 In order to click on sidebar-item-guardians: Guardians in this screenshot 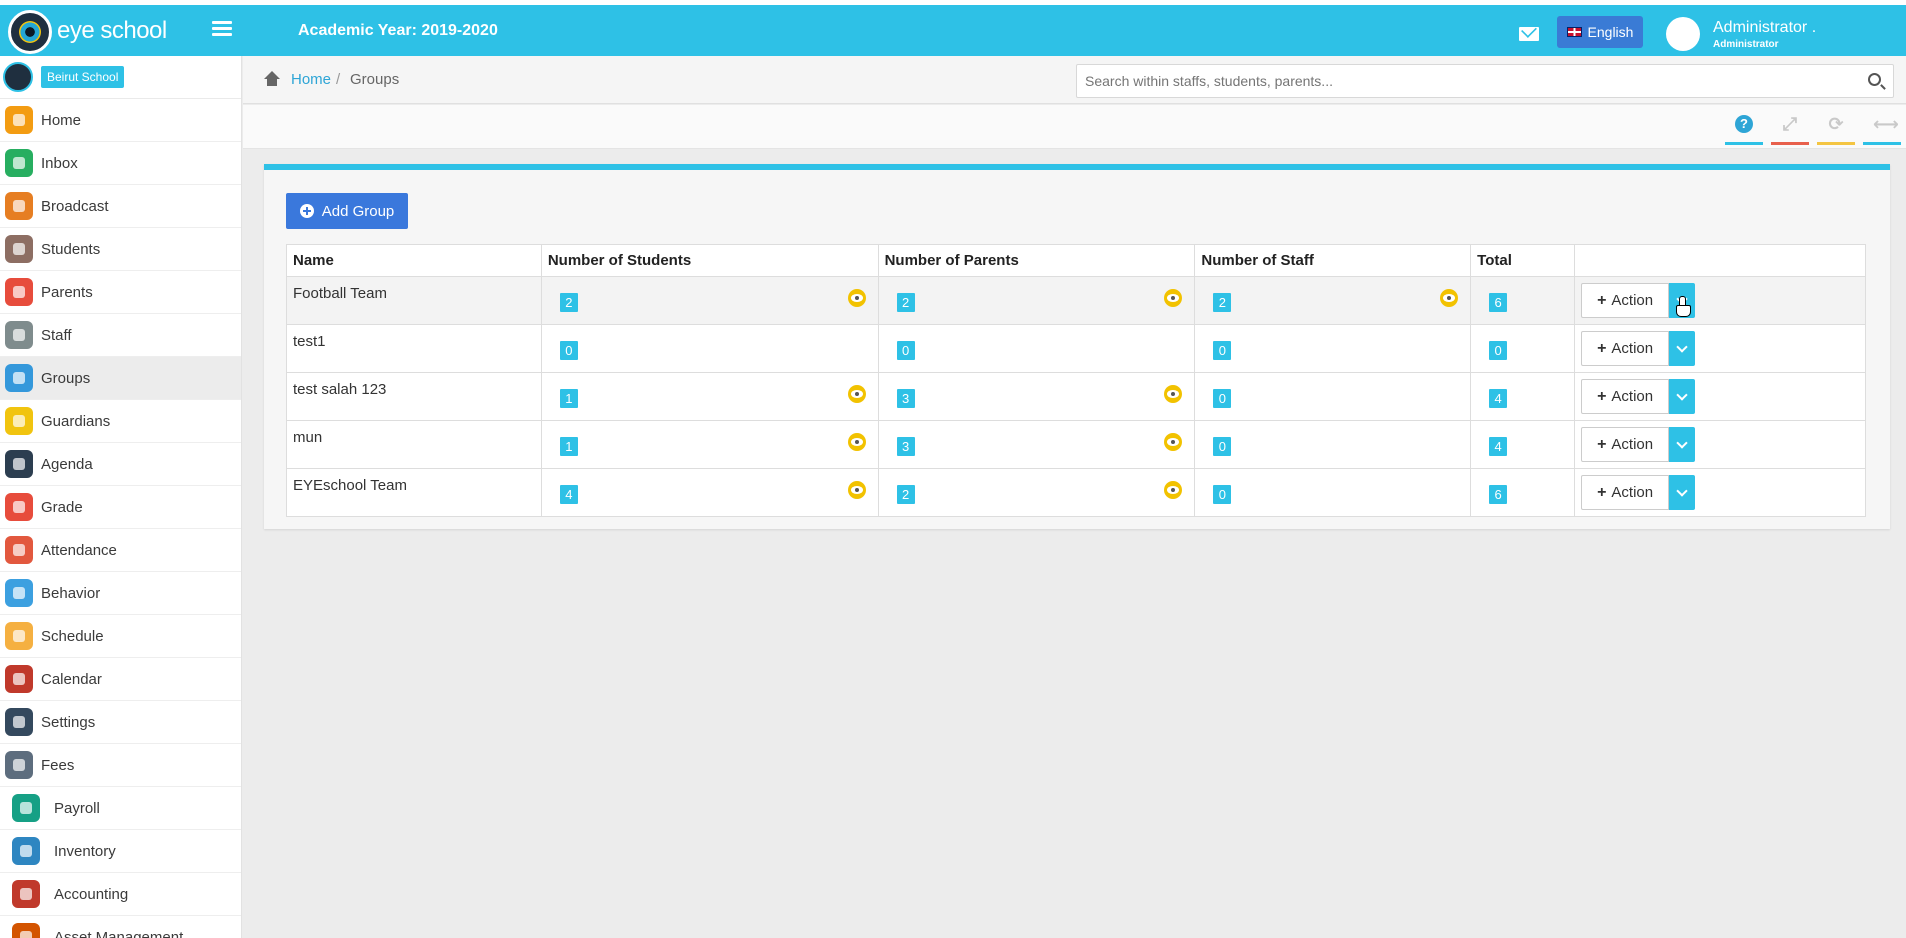, I will do `click(120, 421)`.